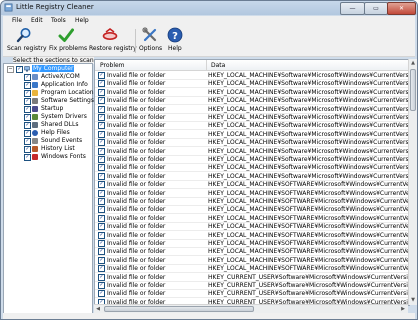 This screenshot has width=418, height=320. I want to click on tree-item-label: Help Files, so click(55, 132).